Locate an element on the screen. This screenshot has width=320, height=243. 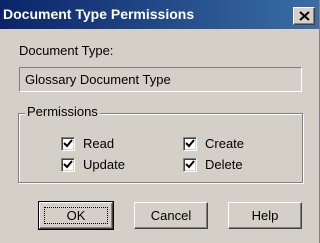
update-checkbox is located at coordinates (68, 165).